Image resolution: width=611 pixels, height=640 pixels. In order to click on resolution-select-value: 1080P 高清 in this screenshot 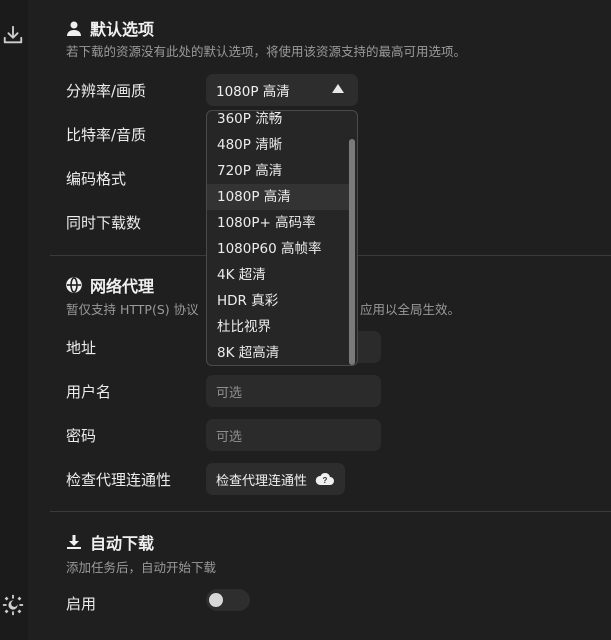, I will do `click(253, 92)`.